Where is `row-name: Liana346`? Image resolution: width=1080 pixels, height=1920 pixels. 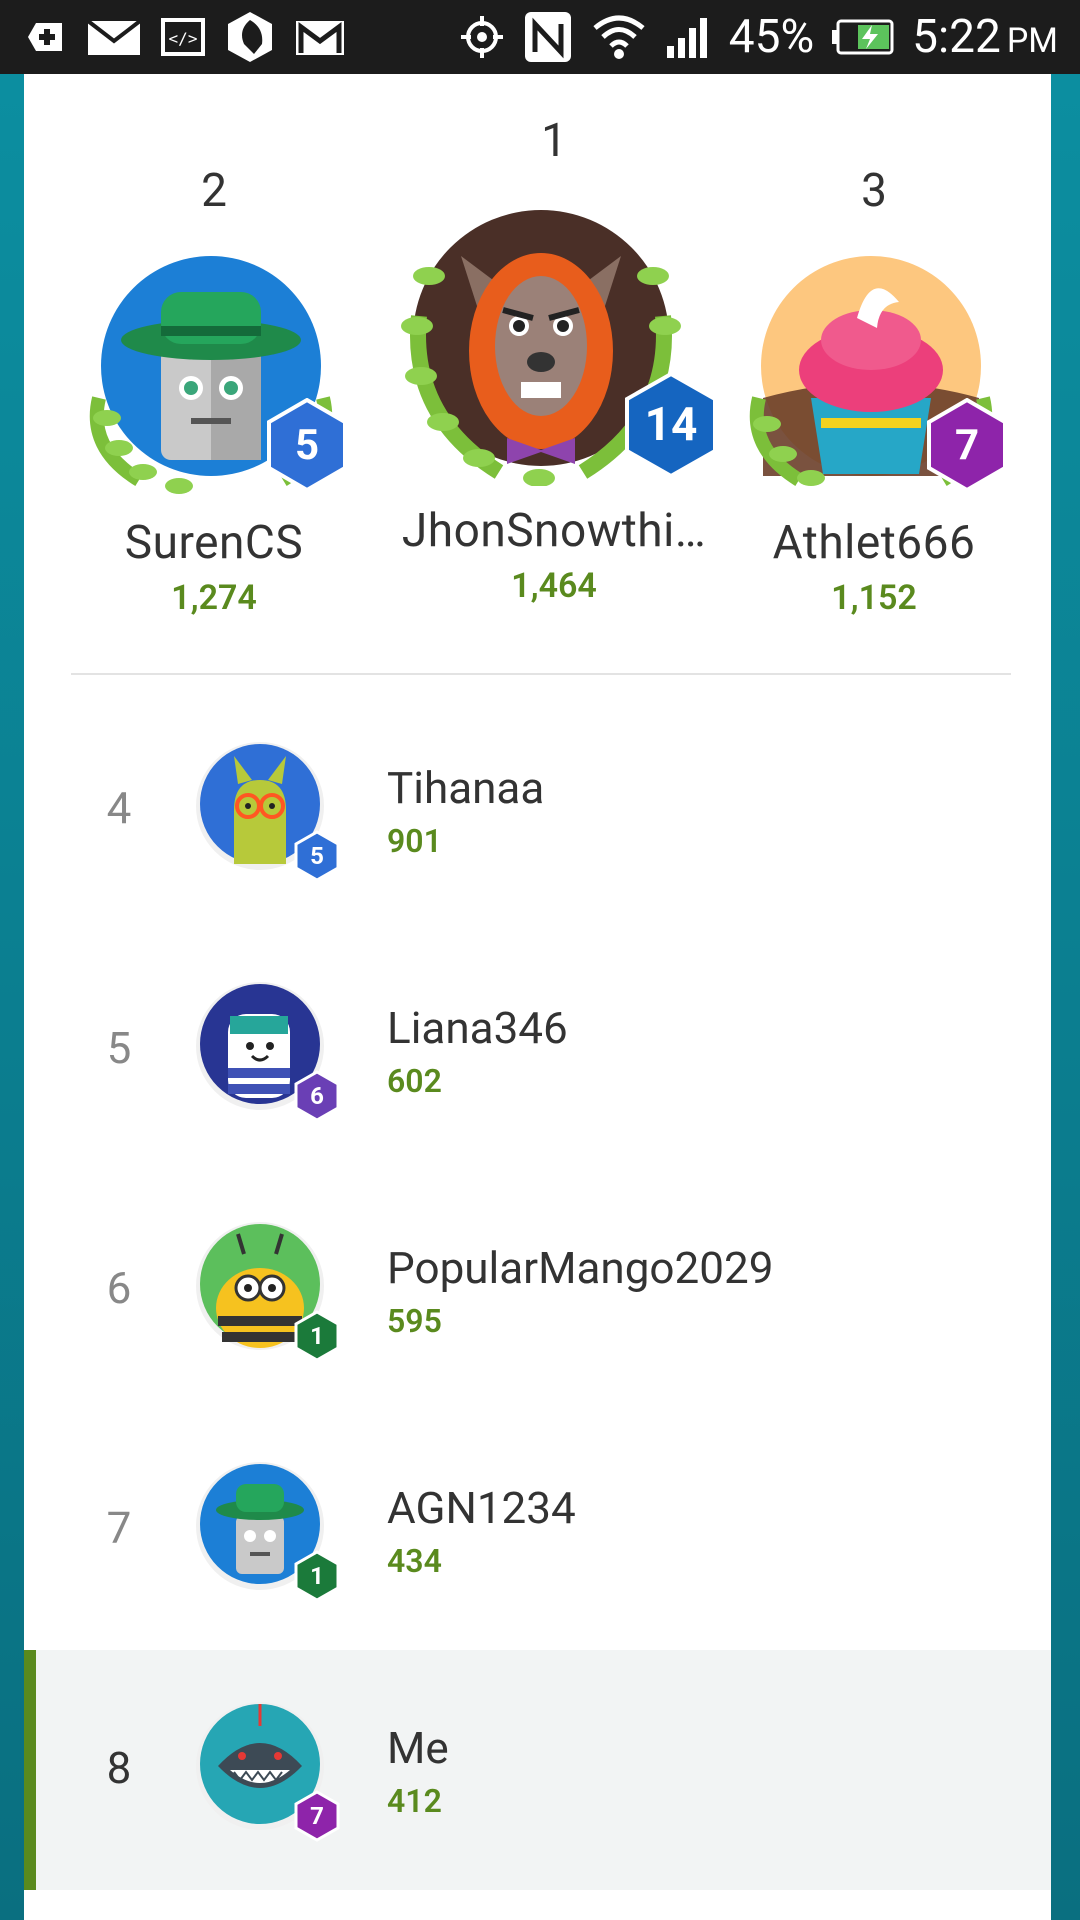 row-name: Liana346 is located at coordinates (477, 1028).